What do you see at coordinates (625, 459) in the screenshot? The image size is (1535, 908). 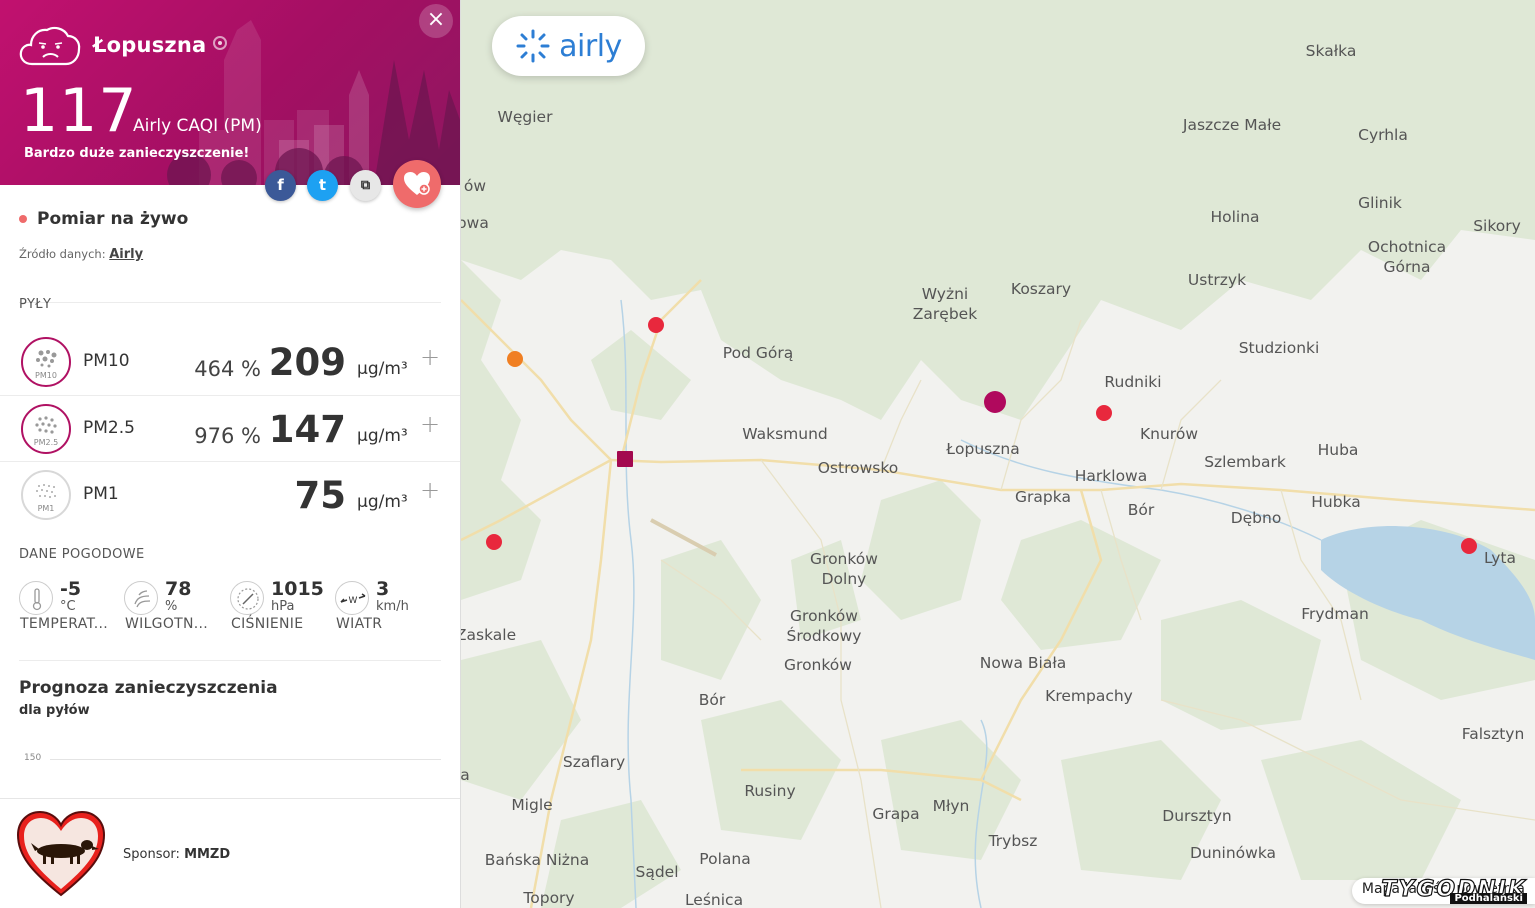 I see `sensor-marker-square` at bounding box center [625, 459].